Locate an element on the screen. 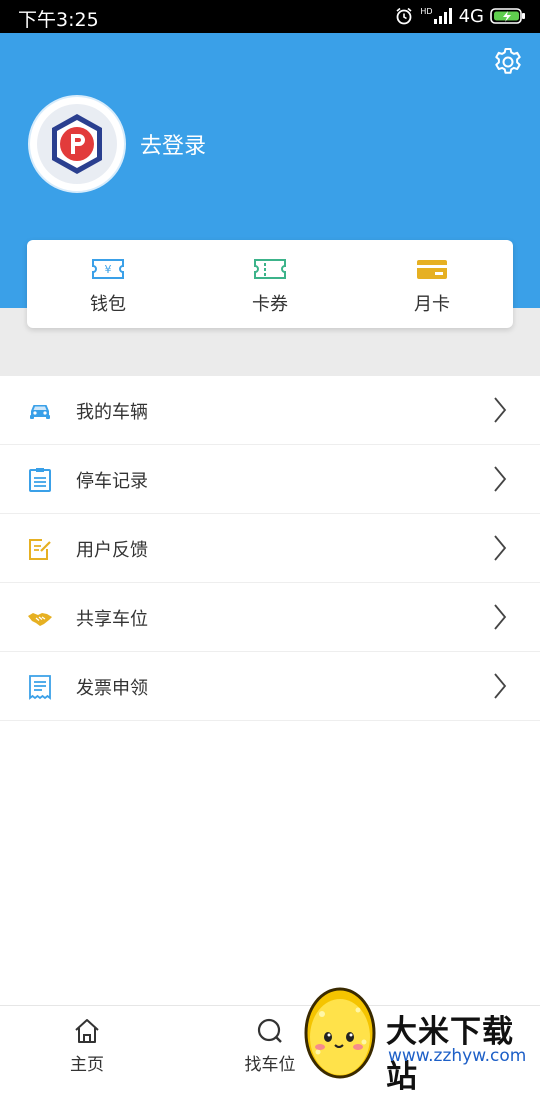 This screenshot has width=540, height=1096. menu-item-feedback: 用户反馈 is located at coordinates (270, 548).